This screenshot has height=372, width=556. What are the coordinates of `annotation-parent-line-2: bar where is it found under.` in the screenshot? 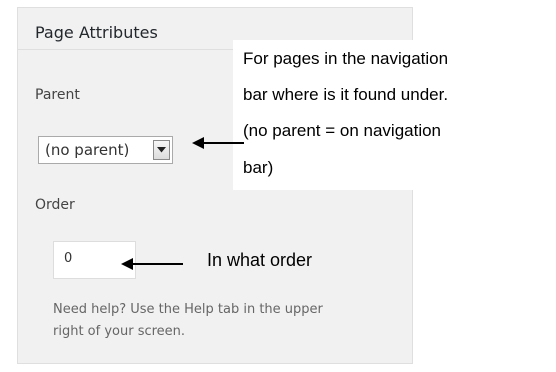 It's located at (346, 94).